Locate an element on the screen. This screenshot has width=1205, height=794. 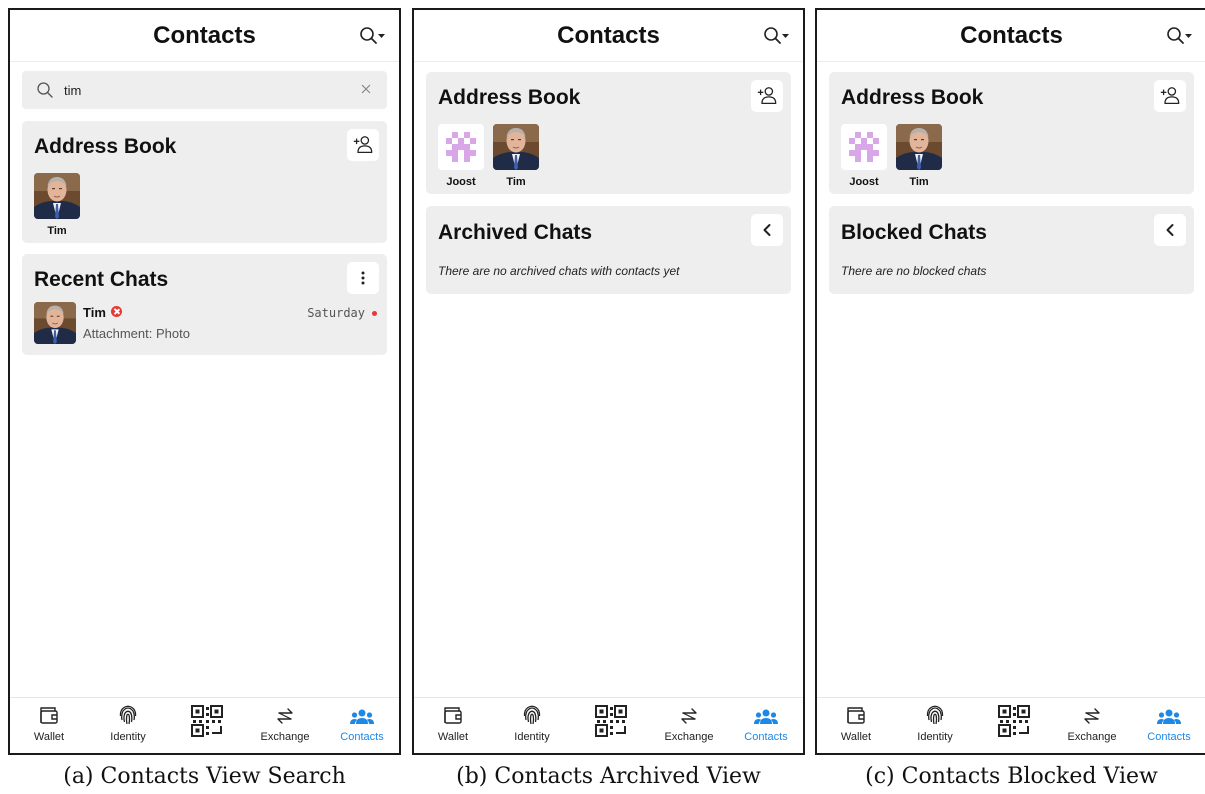
unread-indicator is located at coordinates (374, 313).